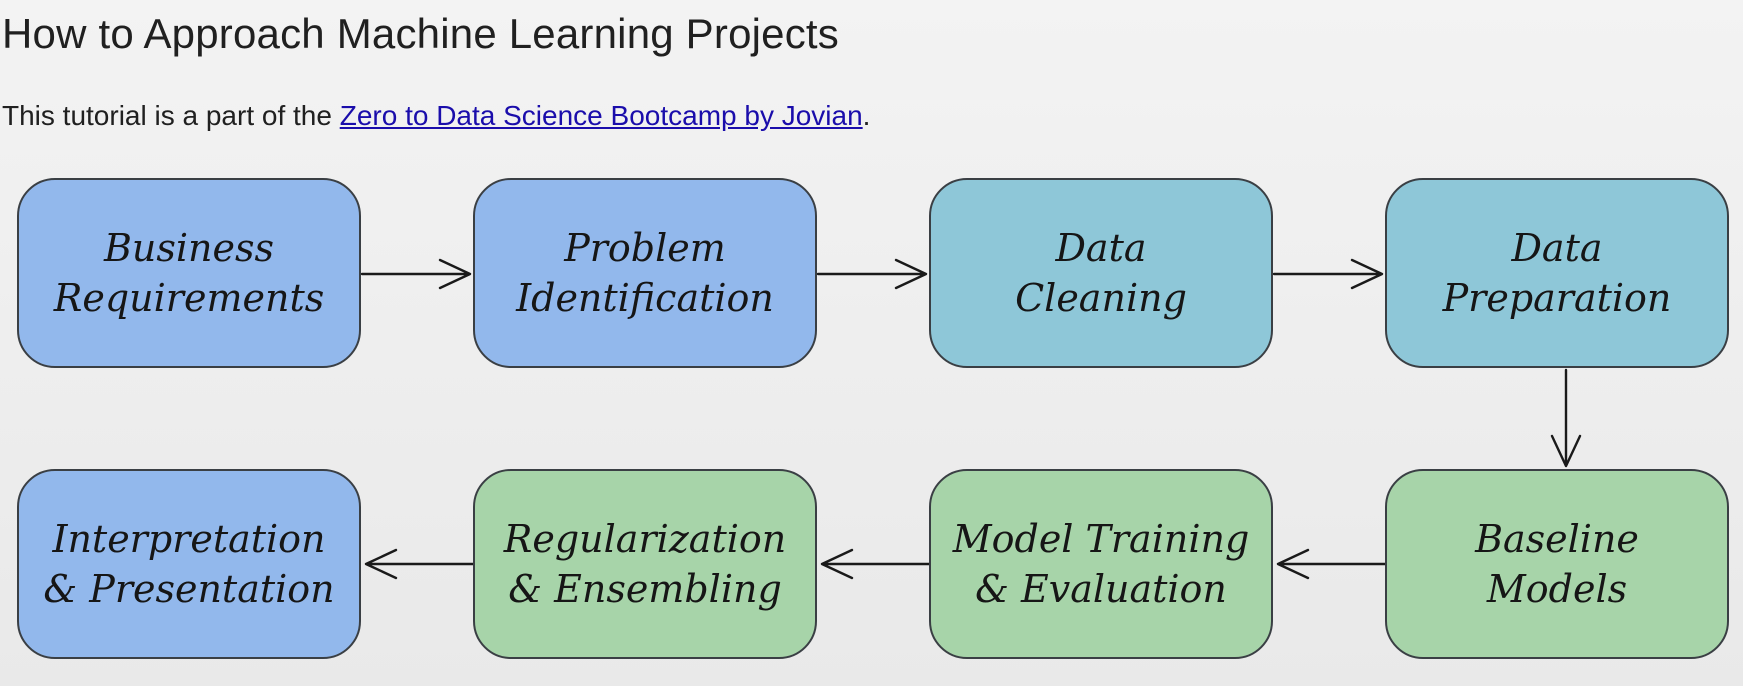 This screenshot has width=1743, height=686. I want to click on node-label: Data Cleaning, so click(1101, 273).